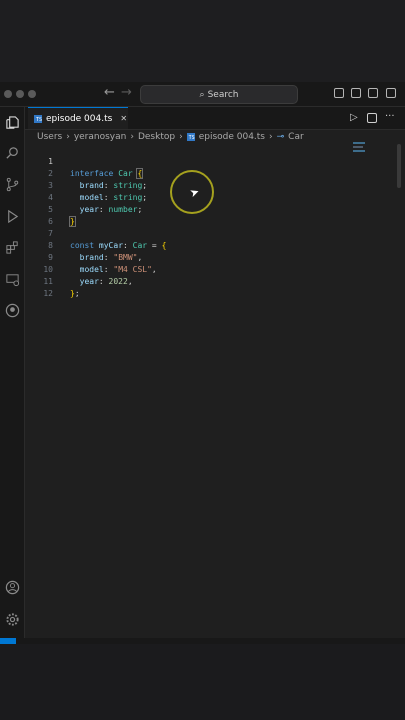  What do you see at coordinates (210, 173) in the screenshot?
I see `code-line: 2 brand: string;` at bounding box center [210, 173].